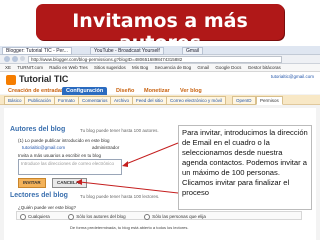 The width and height of the screenshot is (320, 240). Describe the element at coordinates (269, 100) in the screenshot. I see `subtab-permisos: Permisos` at that location.